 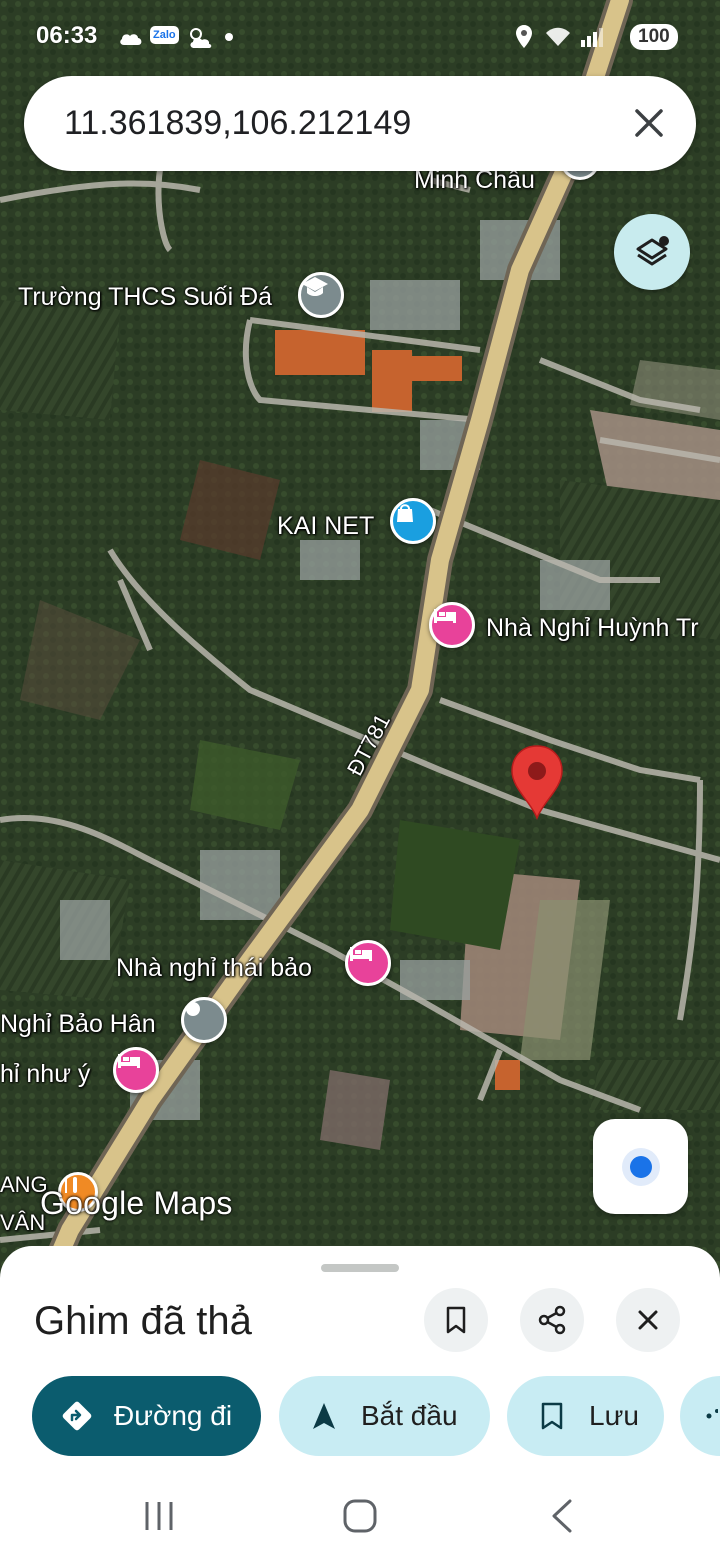 What do you see at coordinates (159, 1516) in the screenshot?
I see `recent-apps-icon` at bounding box center [159, 1516].